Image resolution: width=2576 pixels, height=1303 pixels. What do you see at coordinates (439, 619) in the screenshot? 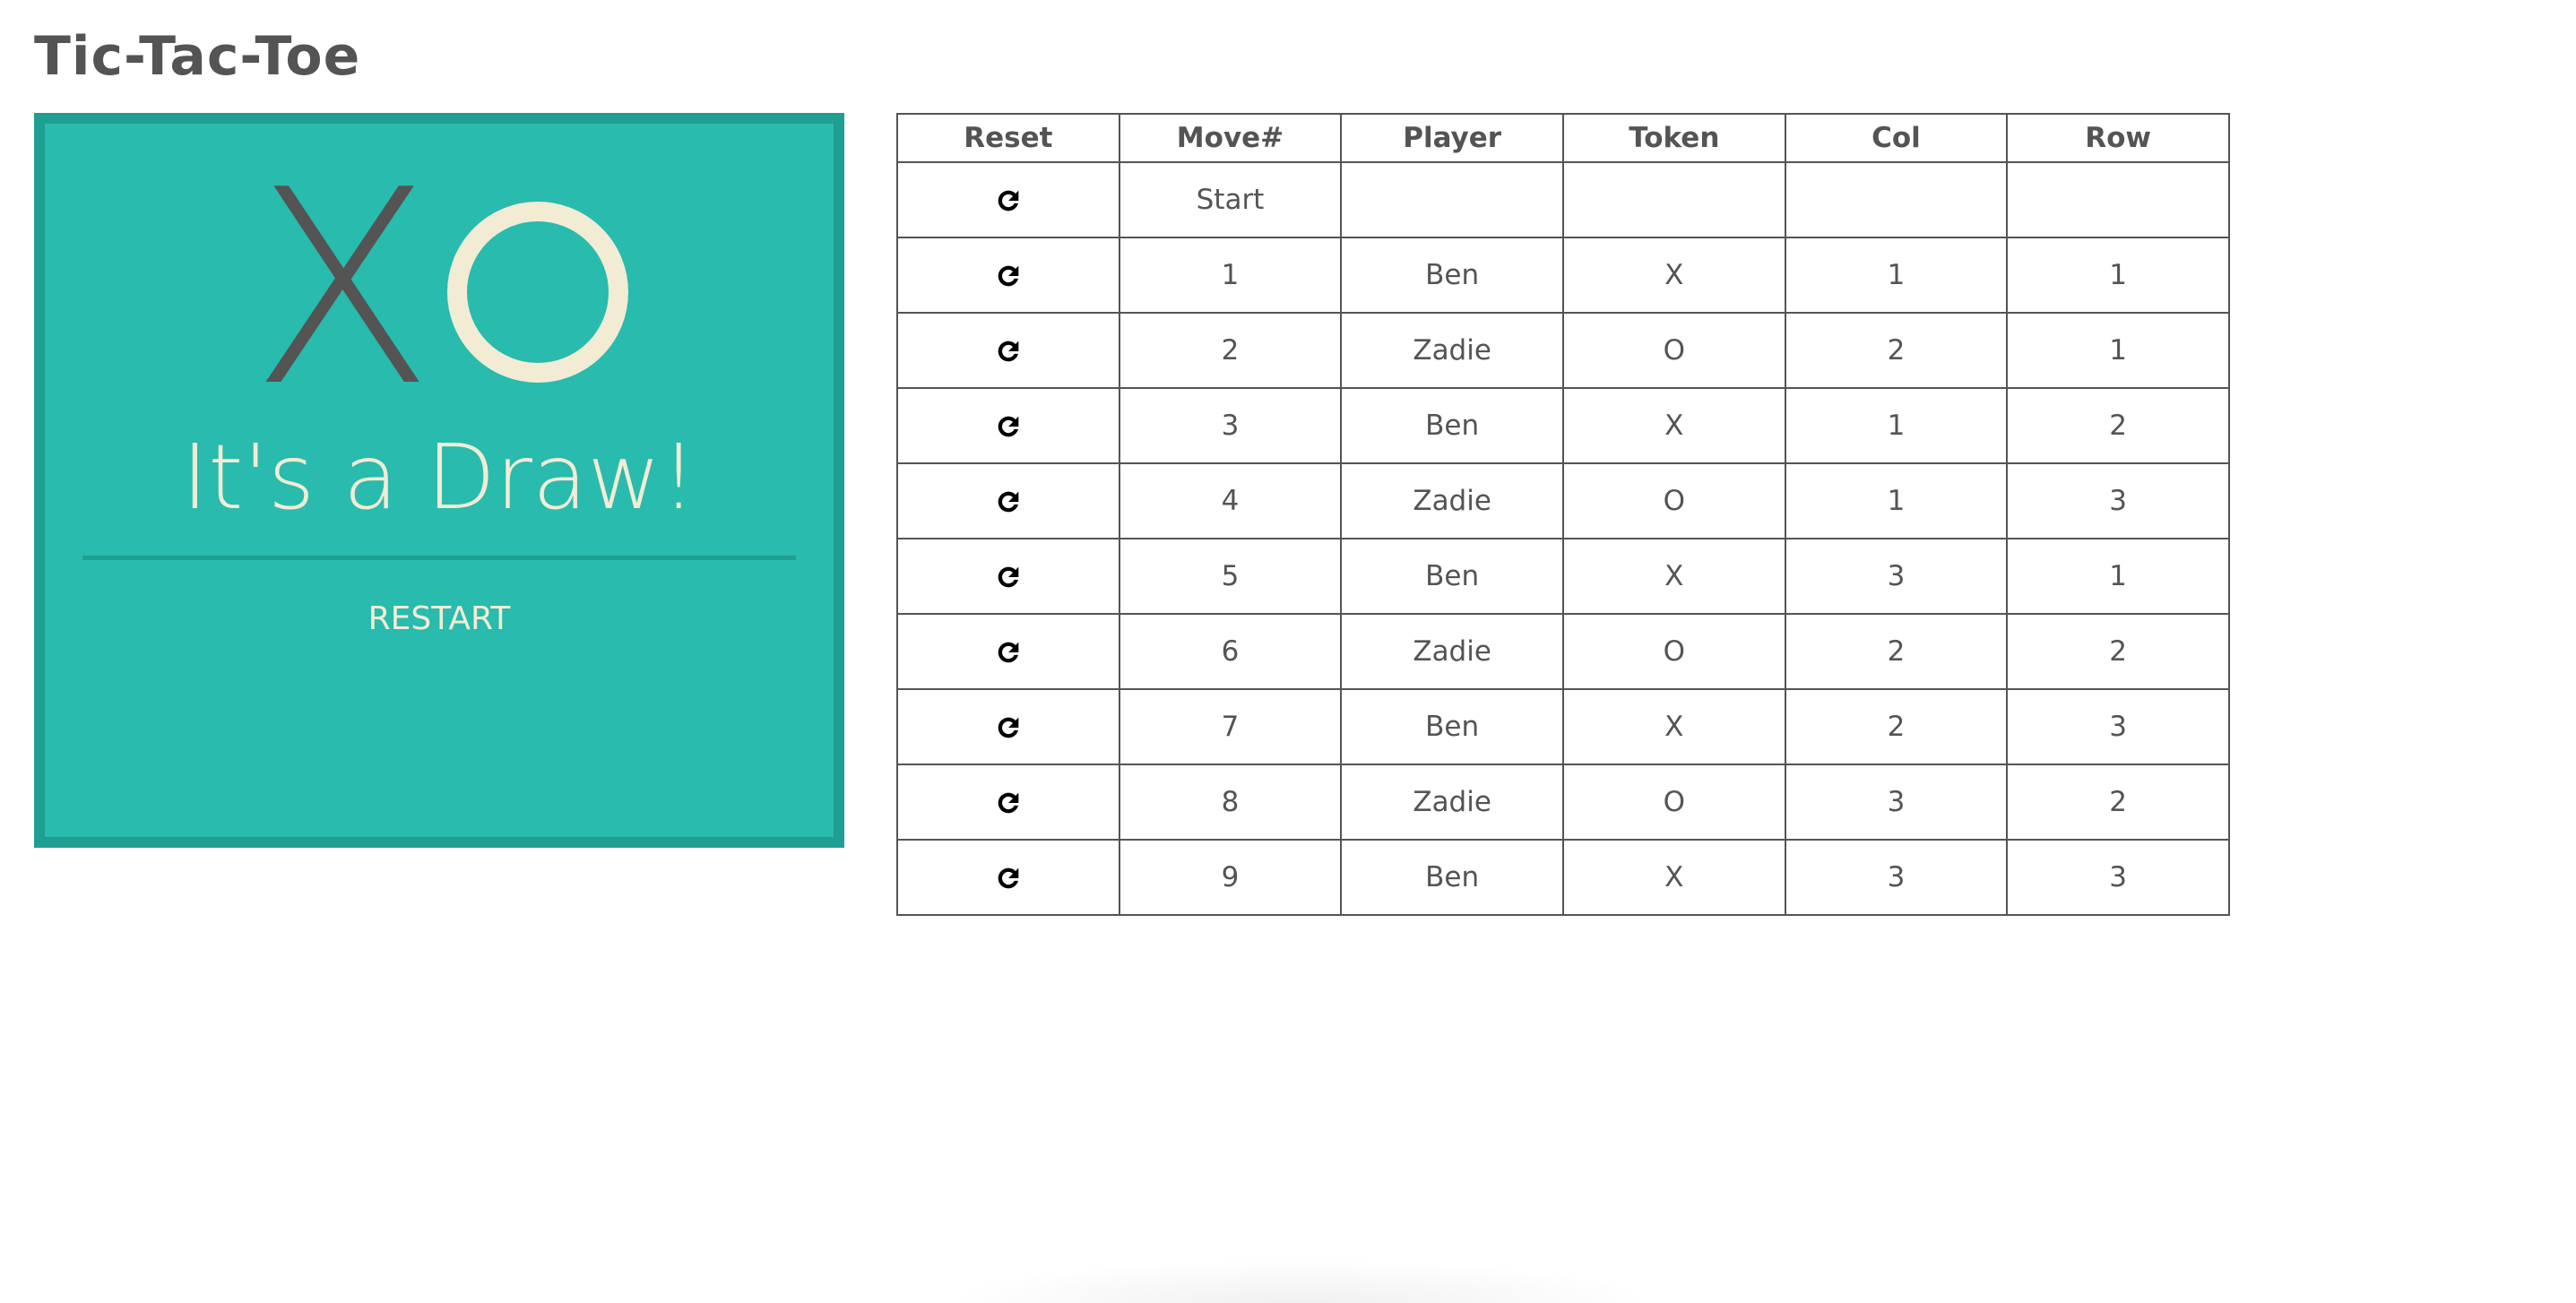
I see `restart-button: RESTART` at bounding box center [439, 619].